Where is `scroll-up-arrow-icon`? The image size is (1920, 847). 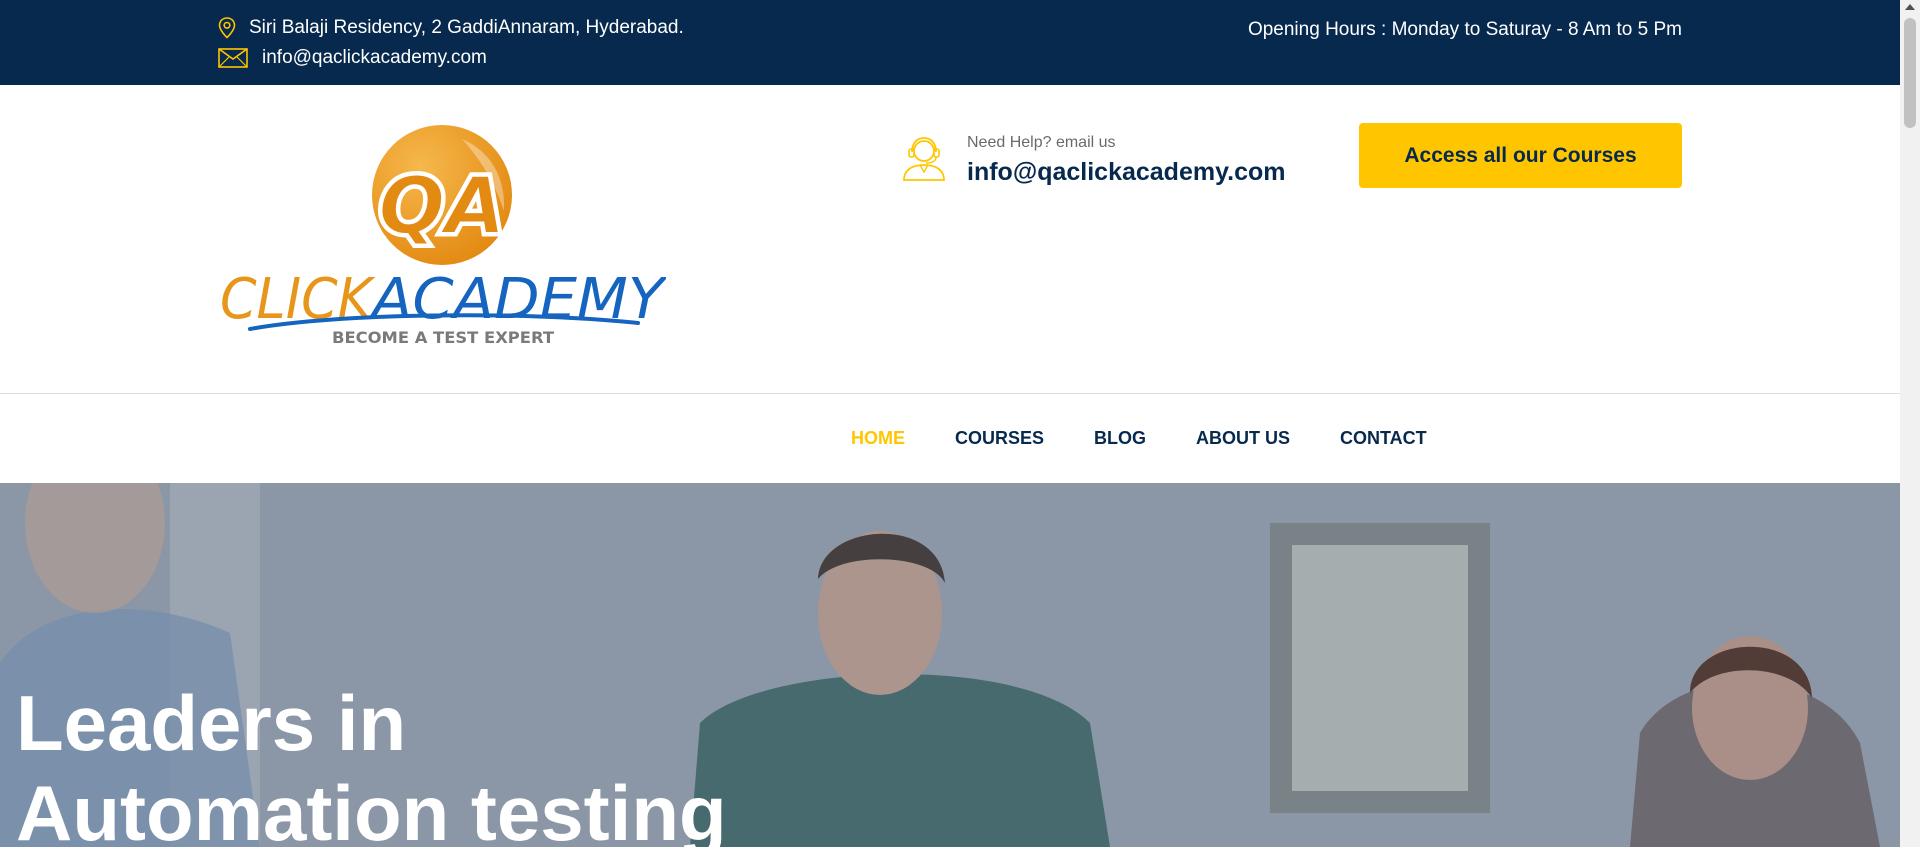 scroll-up-arrow-icon is located at coordinates (1910, 7).